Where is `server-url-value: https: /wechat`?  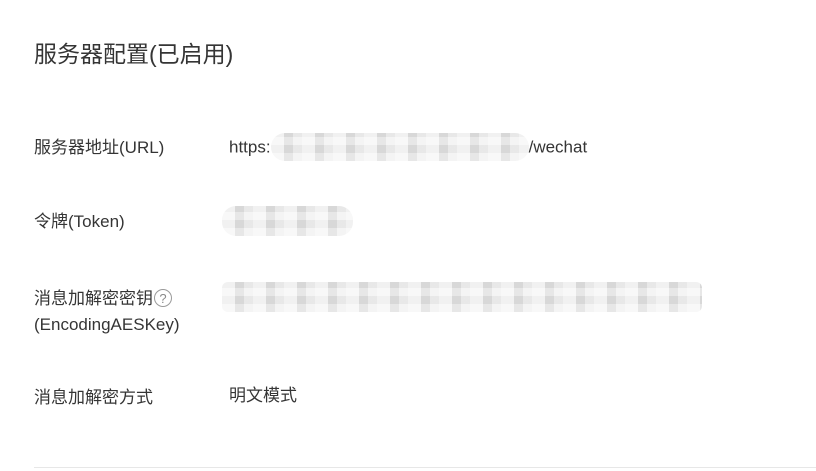
server-url-value: https: /wechat is located at coordinates (408, 147).